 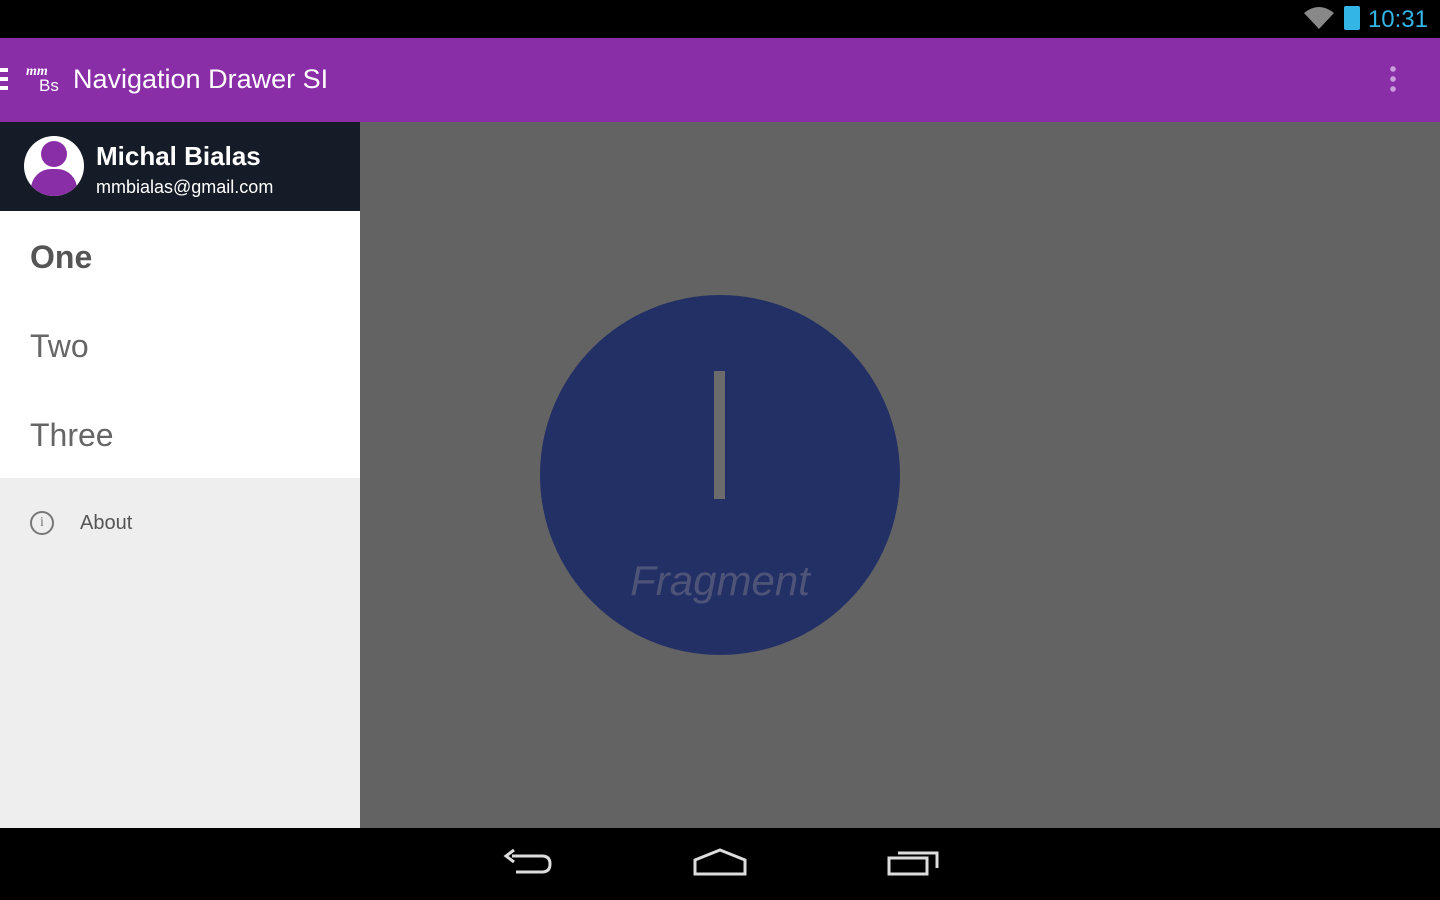 I want to click on recents-icon, so click(x=914, y=864).